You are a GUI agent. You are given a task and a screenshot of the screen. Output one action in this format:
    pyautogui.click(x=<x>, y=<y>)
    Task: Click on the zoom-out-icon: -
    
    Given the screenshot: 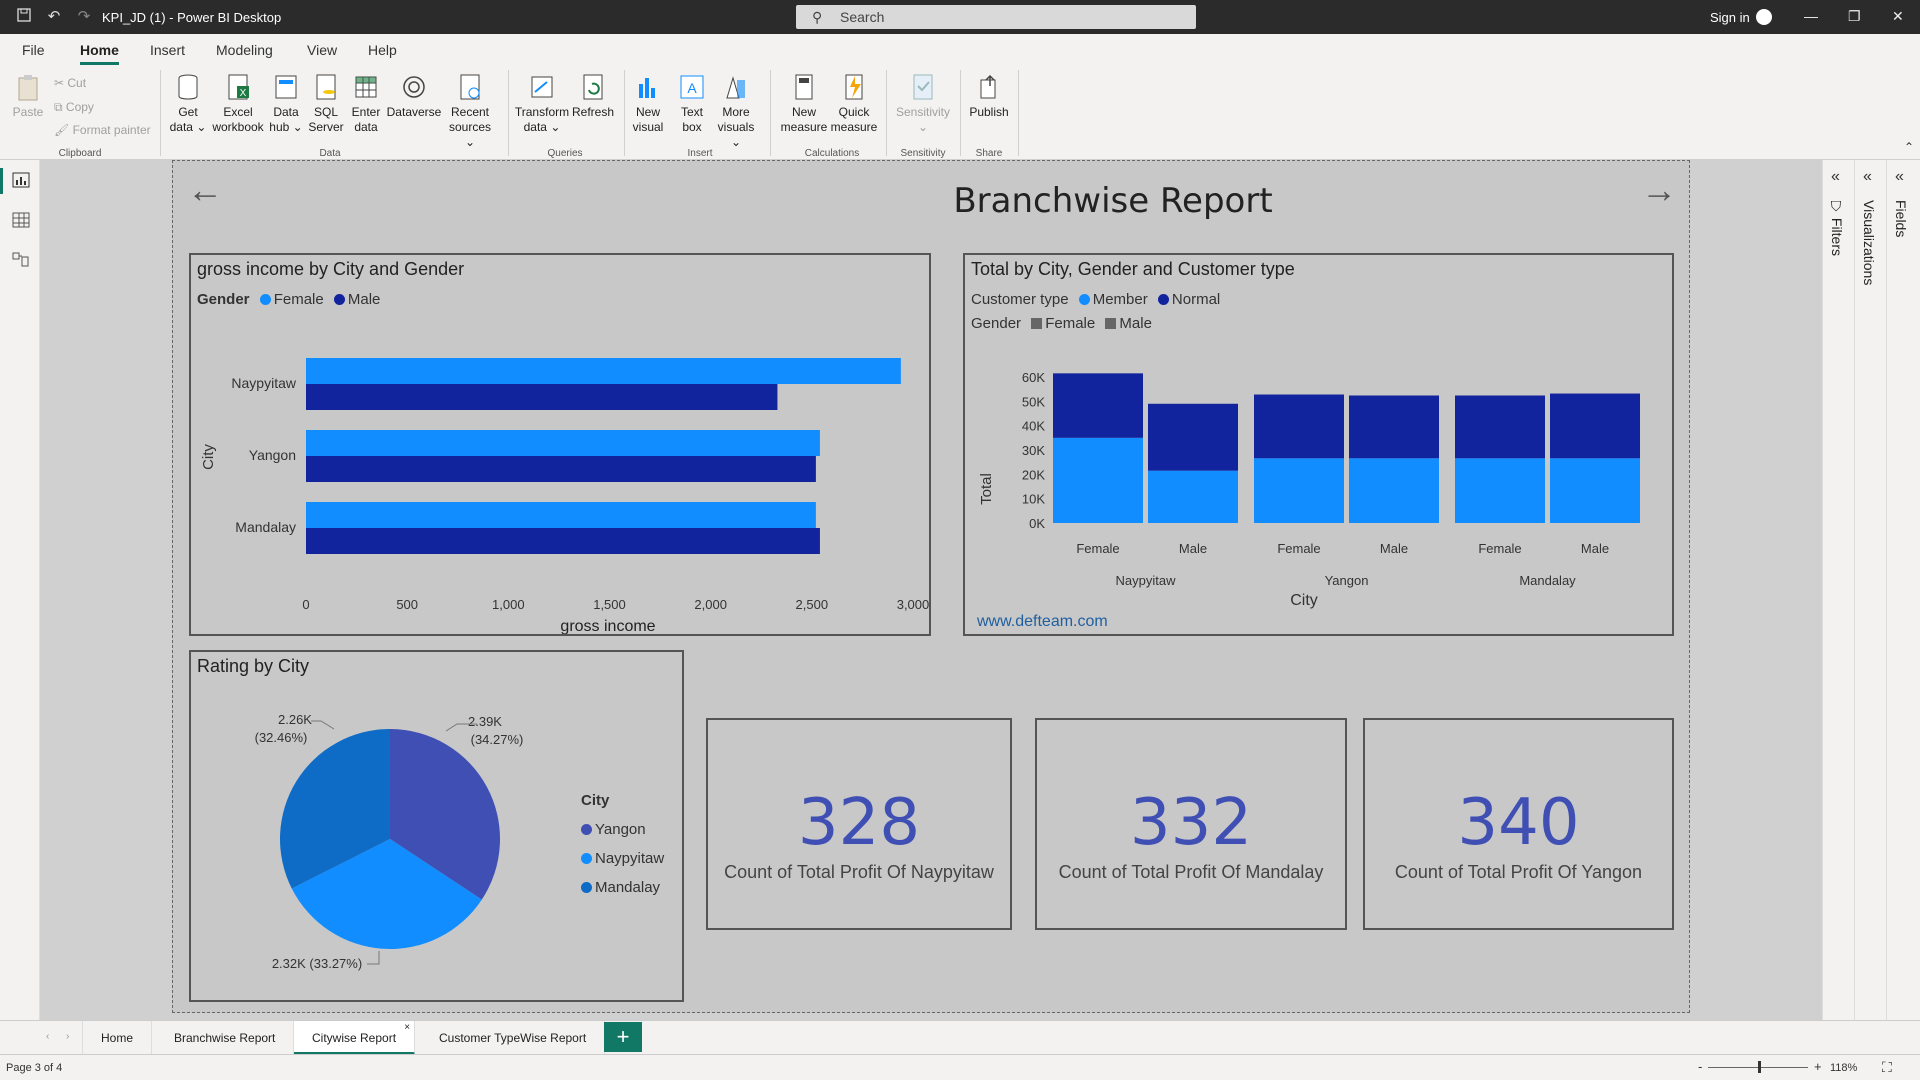 What is the action you would take?
    pyautogui.click(x=1700, y=1066)
    